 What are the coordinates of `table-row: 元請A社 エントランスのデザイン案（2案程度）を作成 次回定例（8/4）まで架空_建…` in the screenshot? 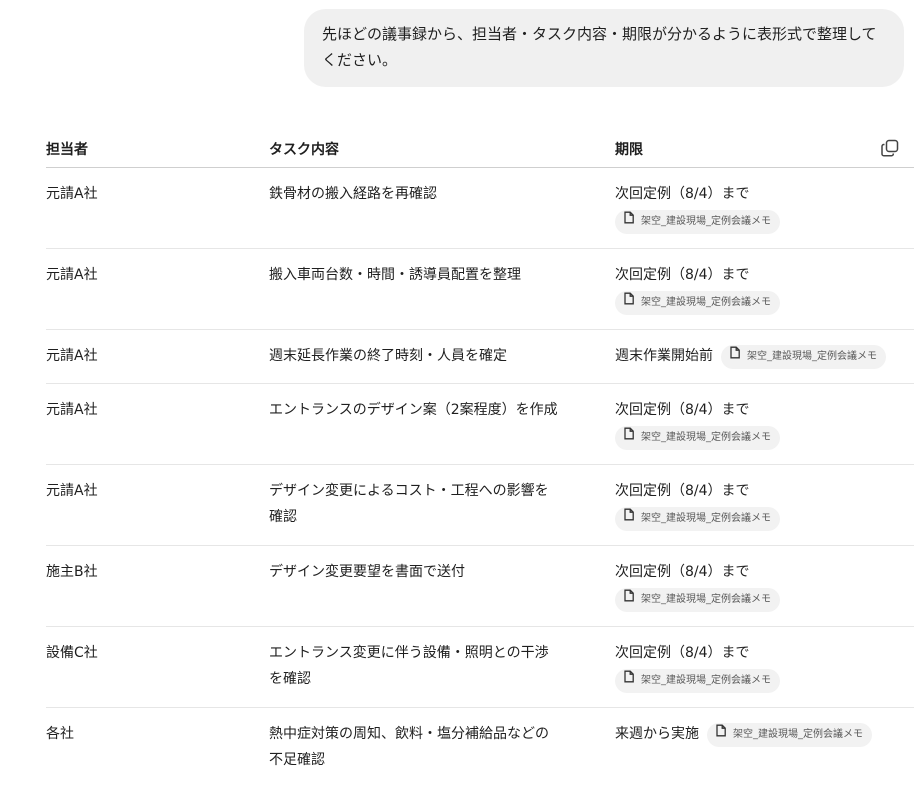 It's located at (480, 424).